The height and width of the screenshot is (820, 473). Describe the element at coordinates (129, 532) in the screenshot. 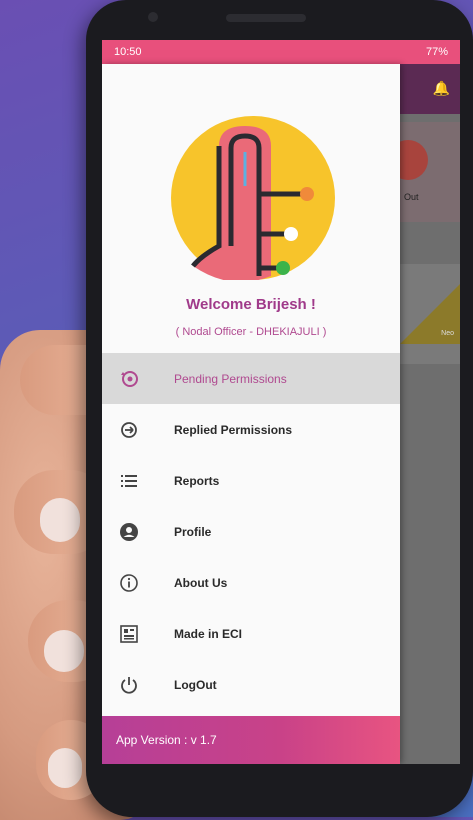

I see `profile-icon` at that location.